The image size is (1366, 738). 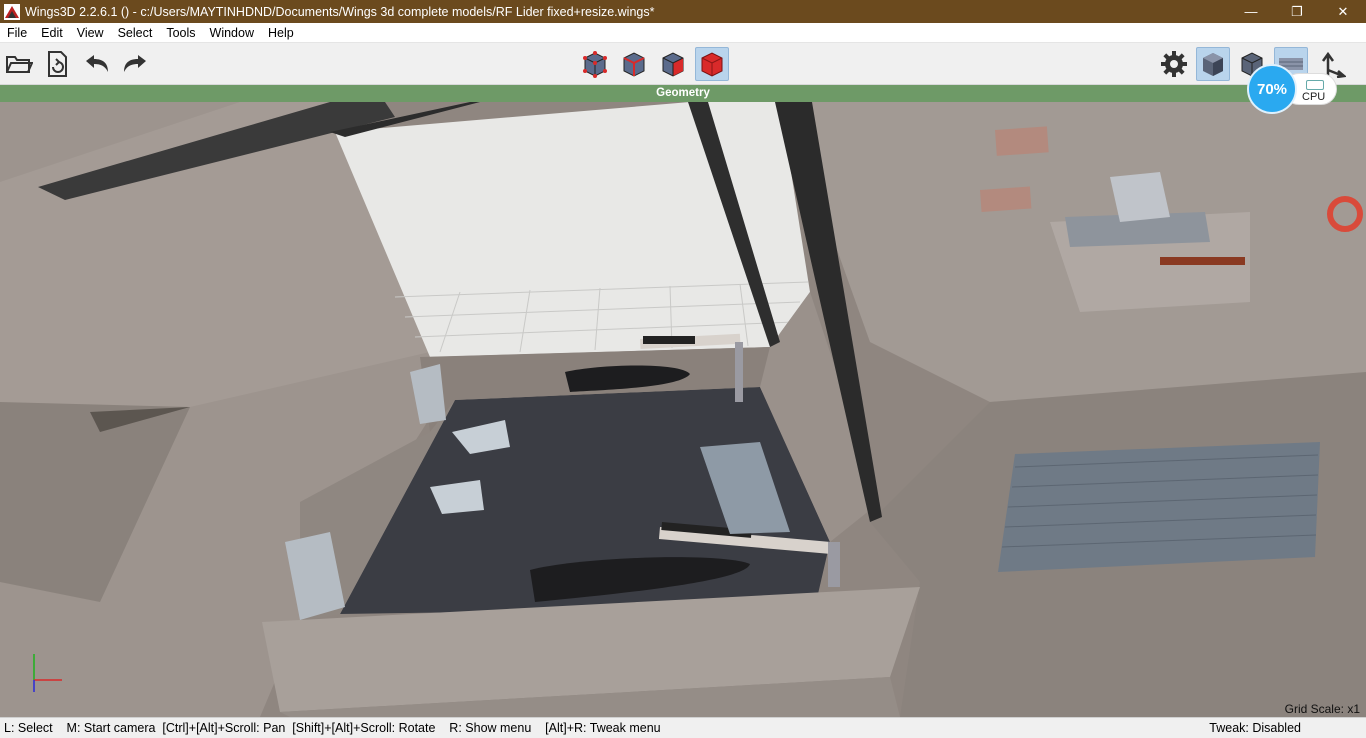 What do you see at coordinates (52, 33) in the screenshot?
I see `menu-edit: Edit` at bounding box center [52, 33].